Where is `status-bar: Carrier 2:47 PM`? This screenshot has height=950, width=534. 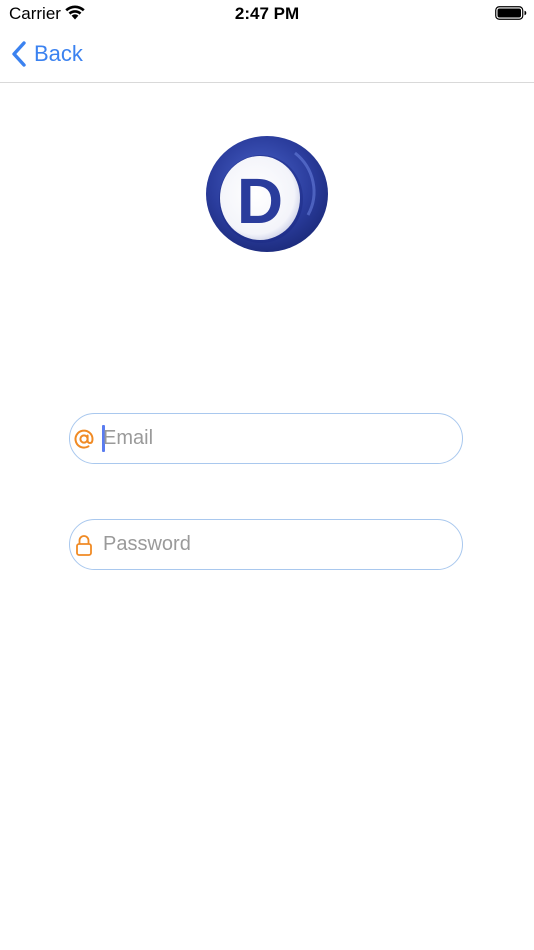 status-bar: Carrier 2:47 PM is located at coordinates (267, 14).